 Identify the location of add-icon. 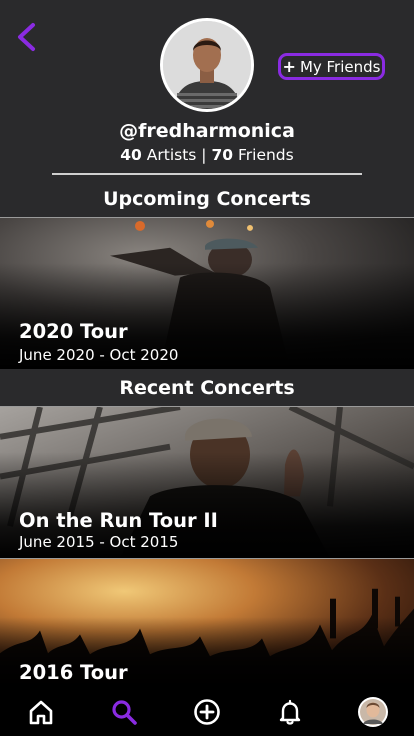
(207, 712).